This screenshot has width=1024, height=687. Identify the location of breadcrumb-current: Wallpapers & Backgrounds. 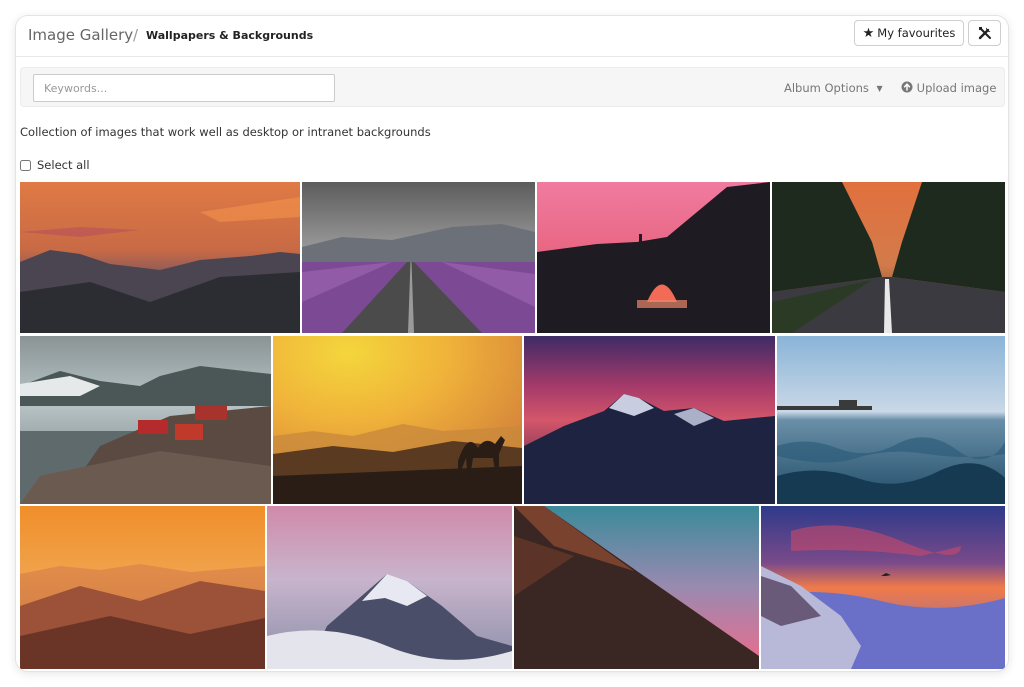
(230, 35).